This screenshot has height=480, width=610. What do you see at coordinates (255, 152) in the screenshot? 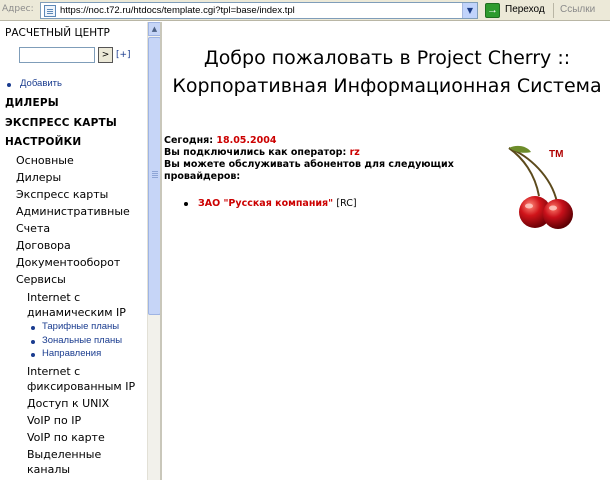
I see `operator-label: Вы подключились как оператор:` at bounding box center [255, 152].